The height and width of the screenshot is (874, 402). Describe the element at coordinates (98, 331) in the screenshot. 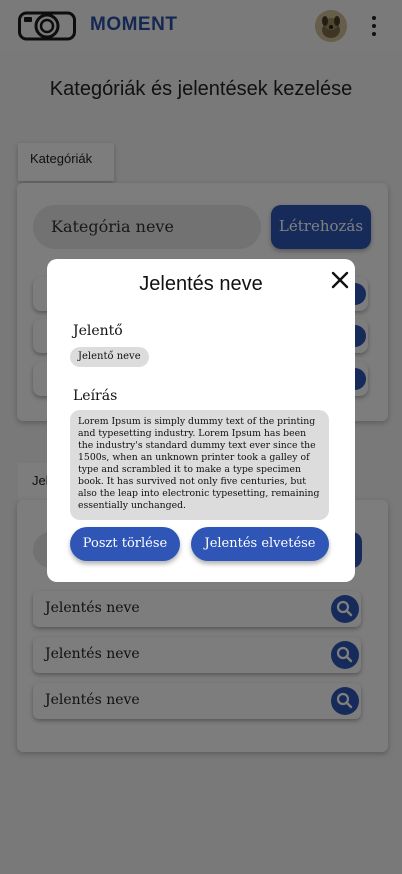

I see `reporter-label: Jelentő` at that location.